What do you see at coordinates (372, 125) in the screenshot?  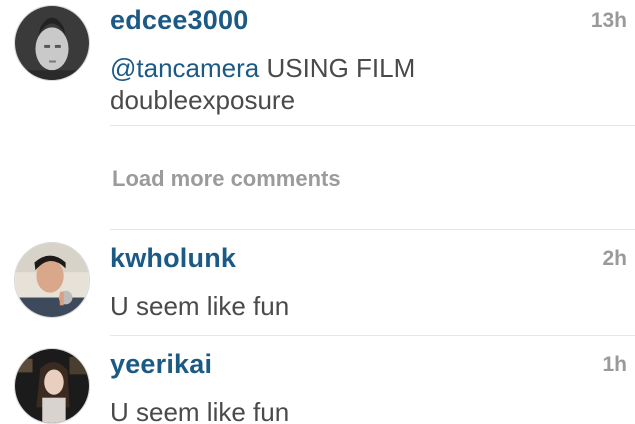 I see `divider` at bounding box center [372, 125].